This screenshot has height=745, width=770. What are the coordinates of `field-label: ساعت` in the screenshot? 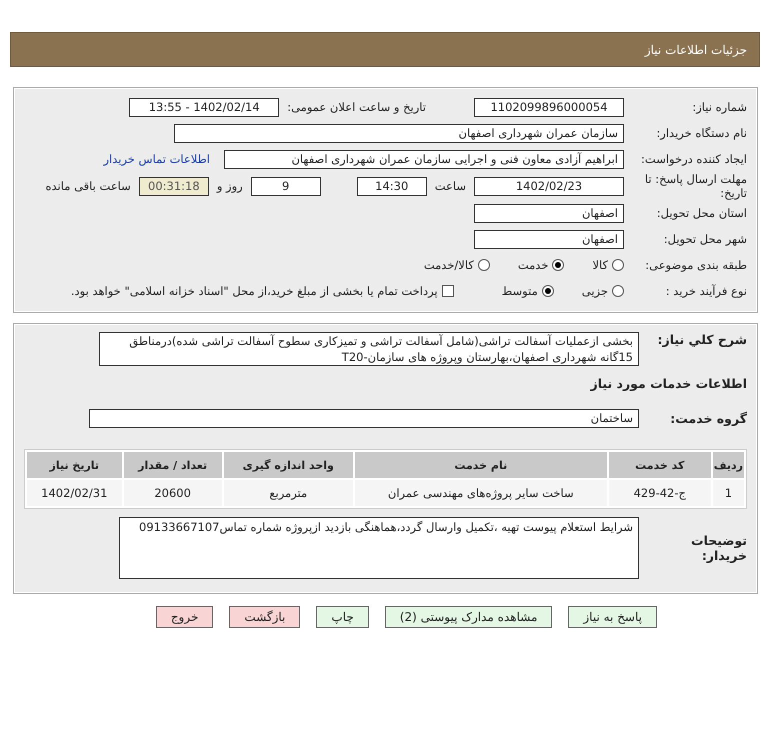 It's located at (450, 186).